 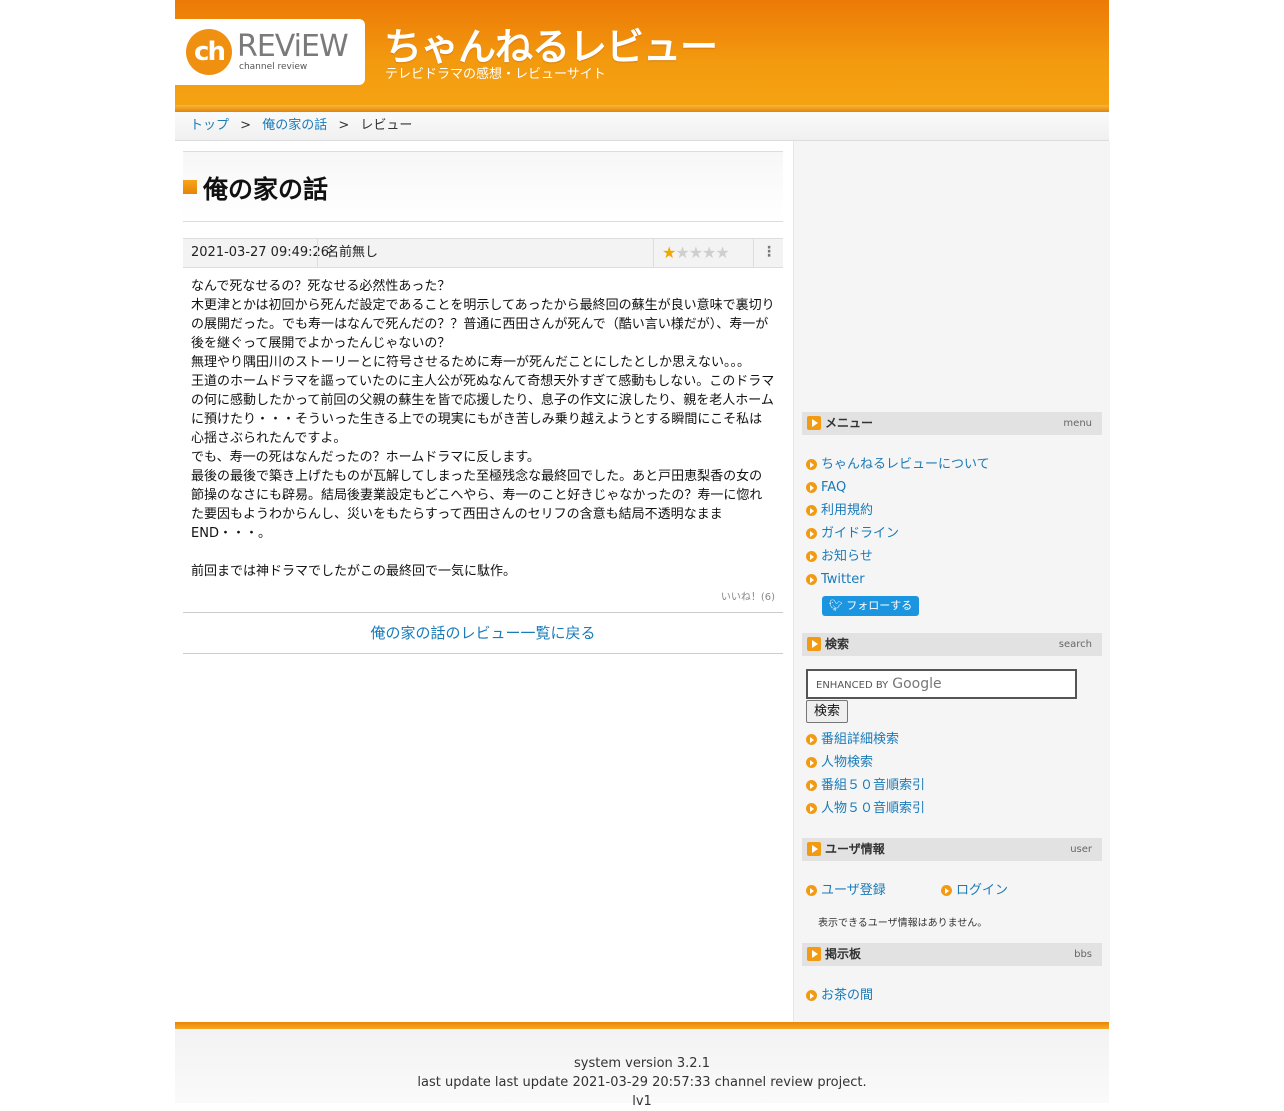 What do you see at coordinates (1075, 644) in the screenshot?
I see `sidebar-search-en: search` at bounding box center [1075, 644].